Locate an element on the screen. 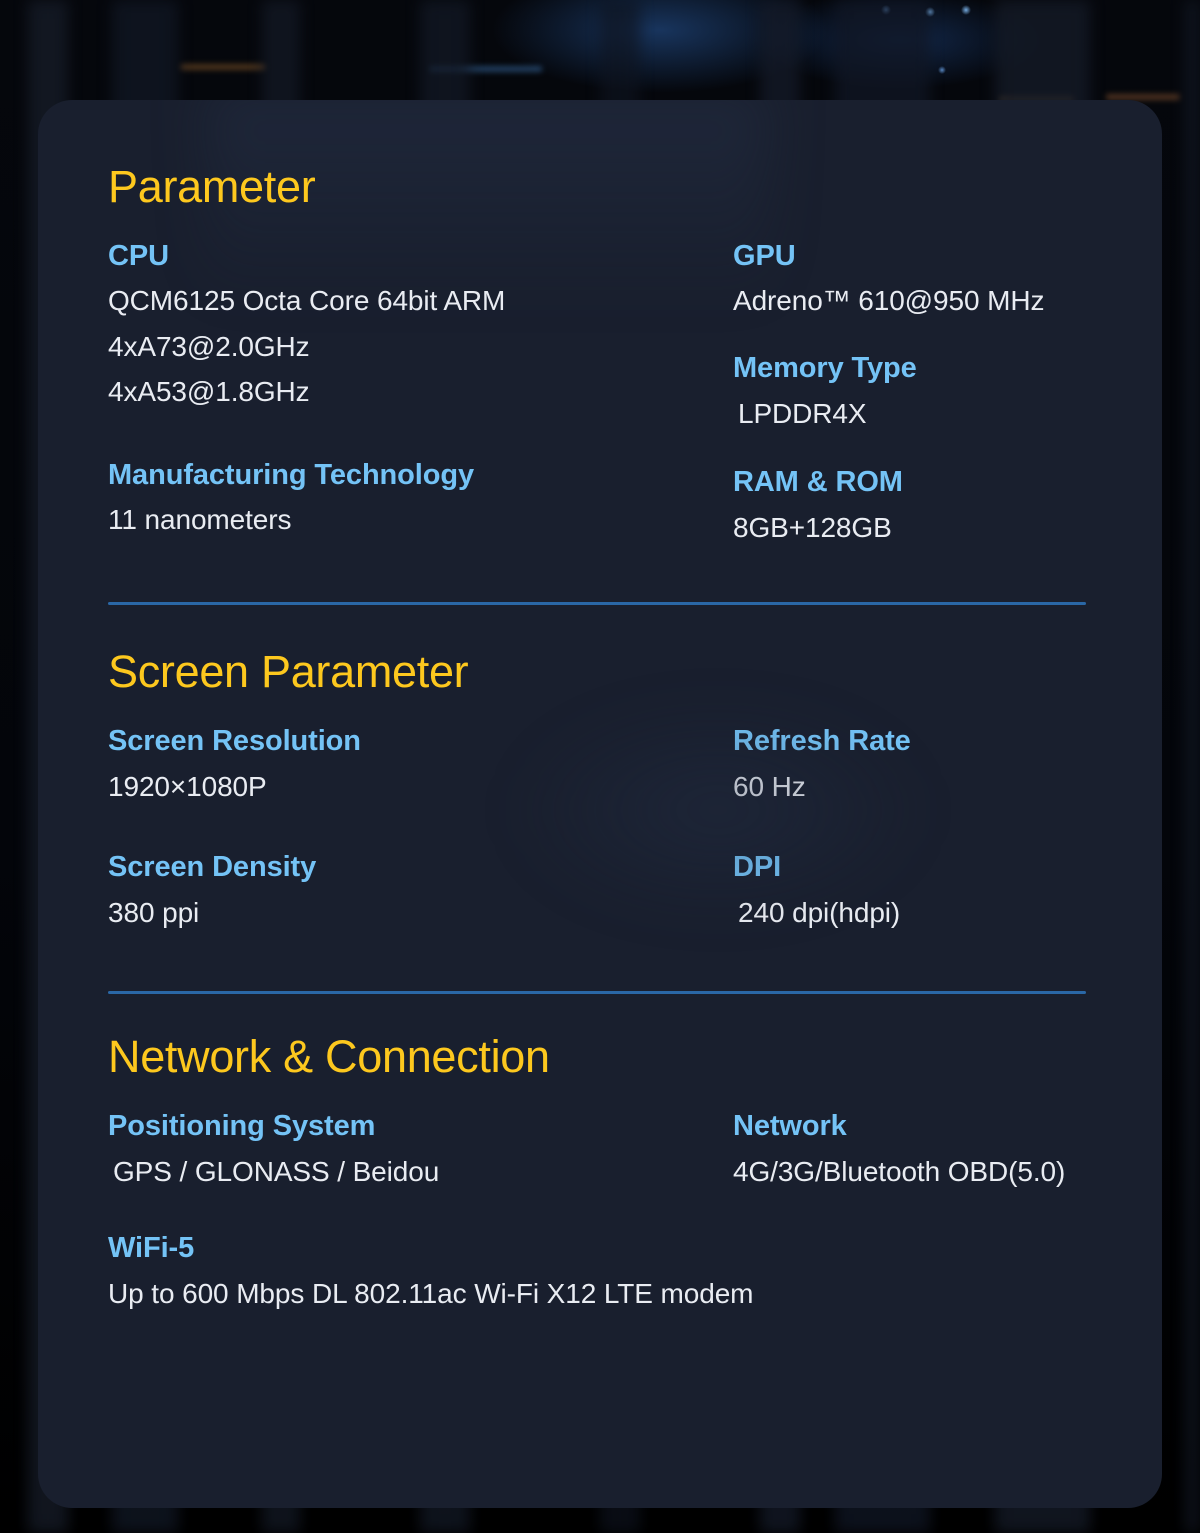  field-dpi: DPI 240 dpi(hdpi) is located at coordinates (928, 890).